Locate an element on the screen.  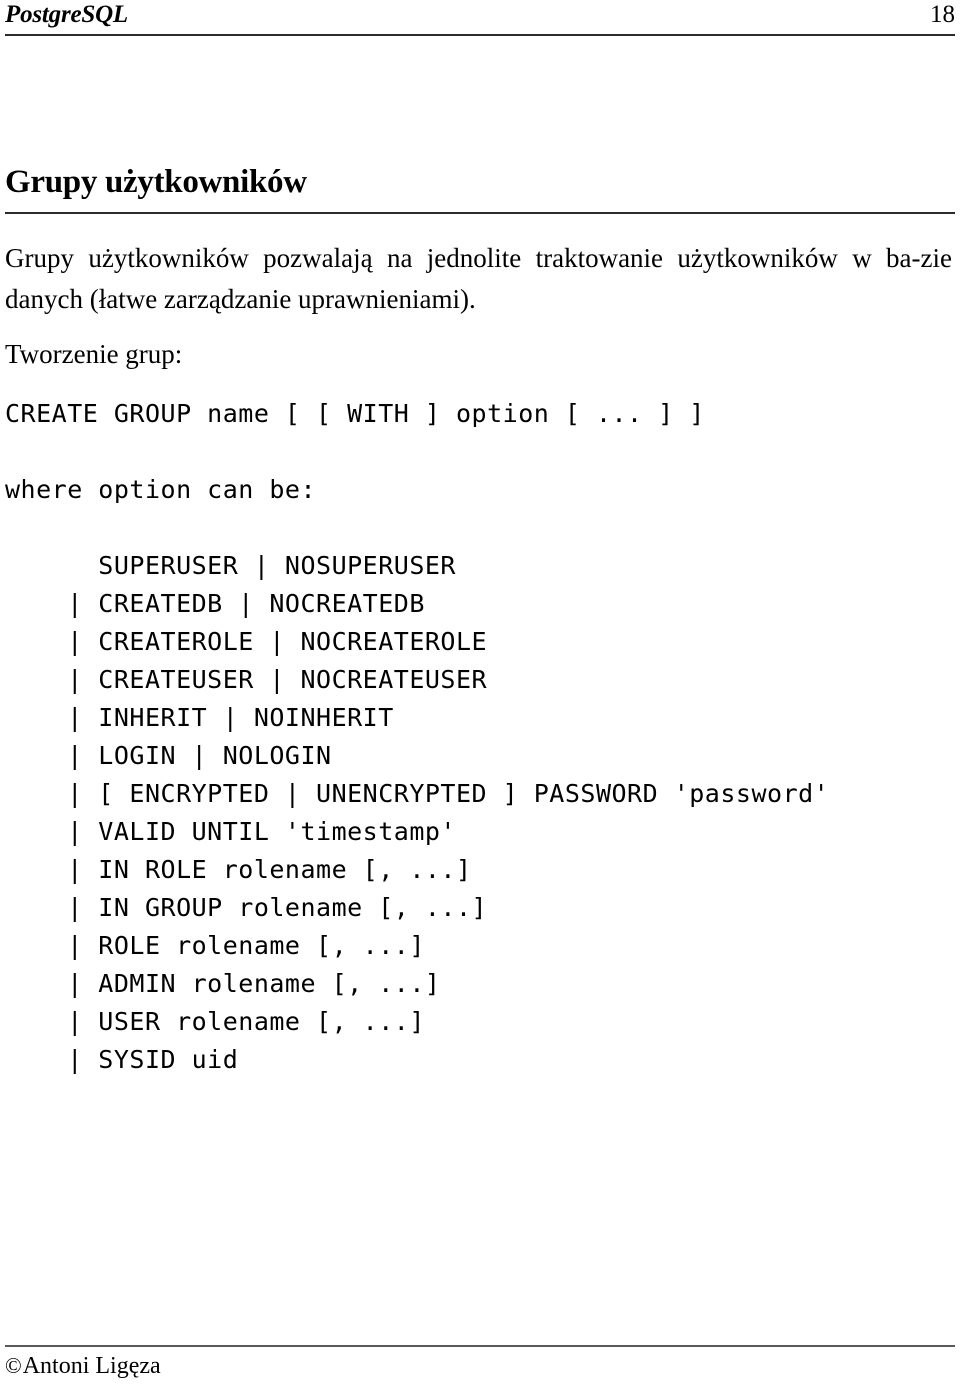
title-divider is located at coordinates (480, 213).